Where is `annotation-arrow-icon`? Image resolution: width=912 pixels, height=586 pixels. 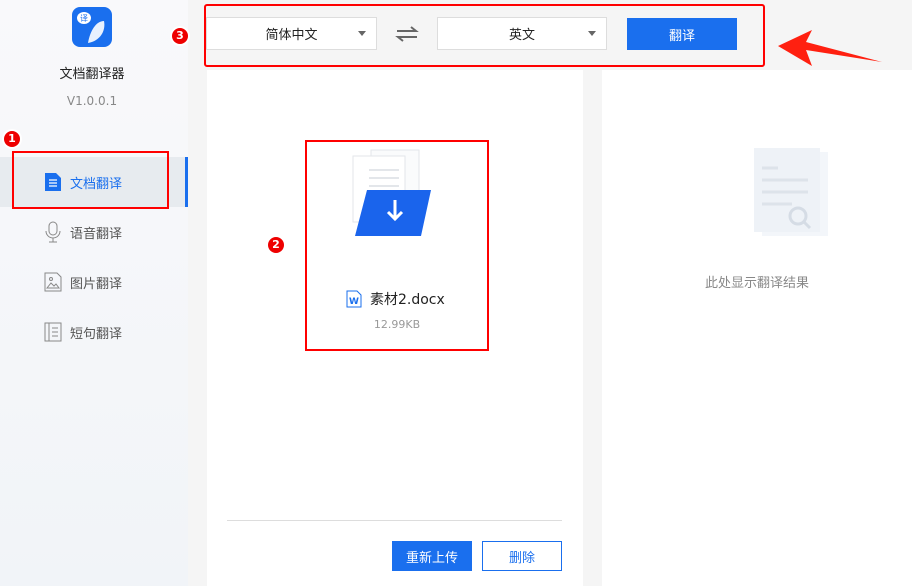
annotation-arrow-icon is located at coordinates (830, 48).